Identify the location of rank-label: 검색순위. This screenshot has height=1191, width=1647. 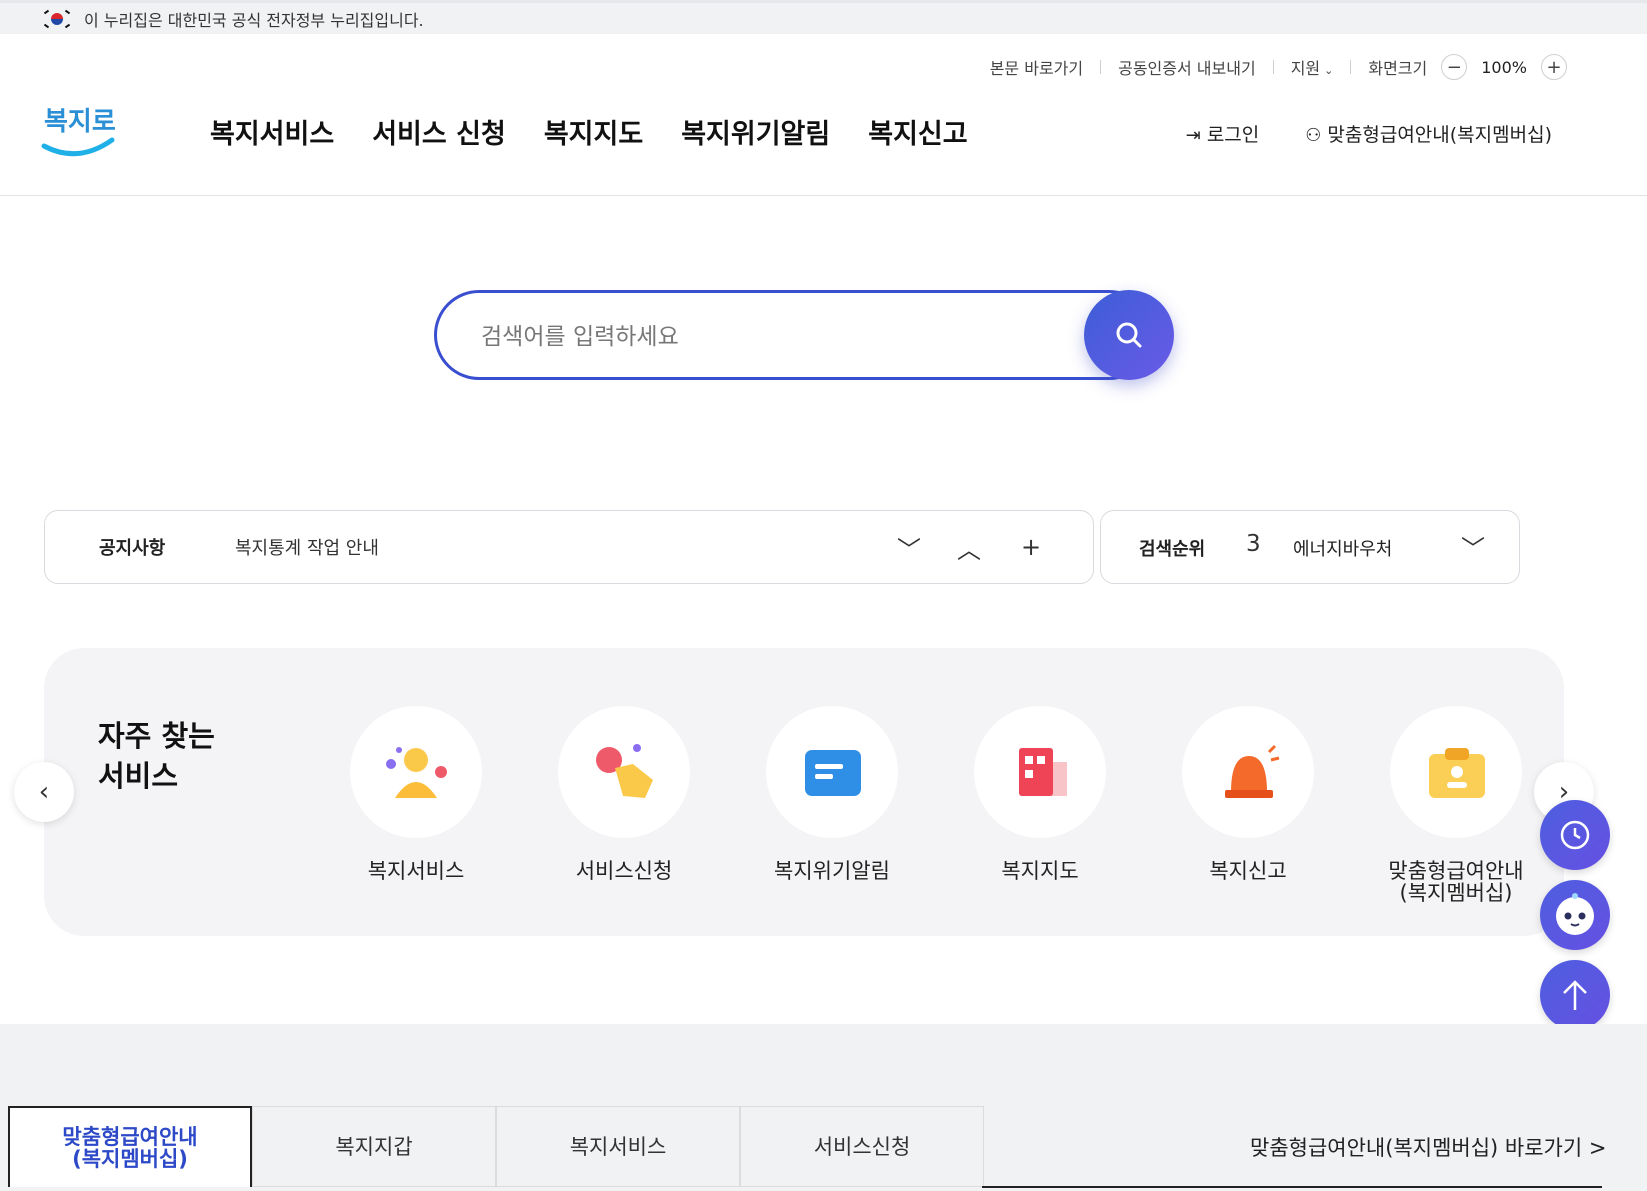
(1172, 549).